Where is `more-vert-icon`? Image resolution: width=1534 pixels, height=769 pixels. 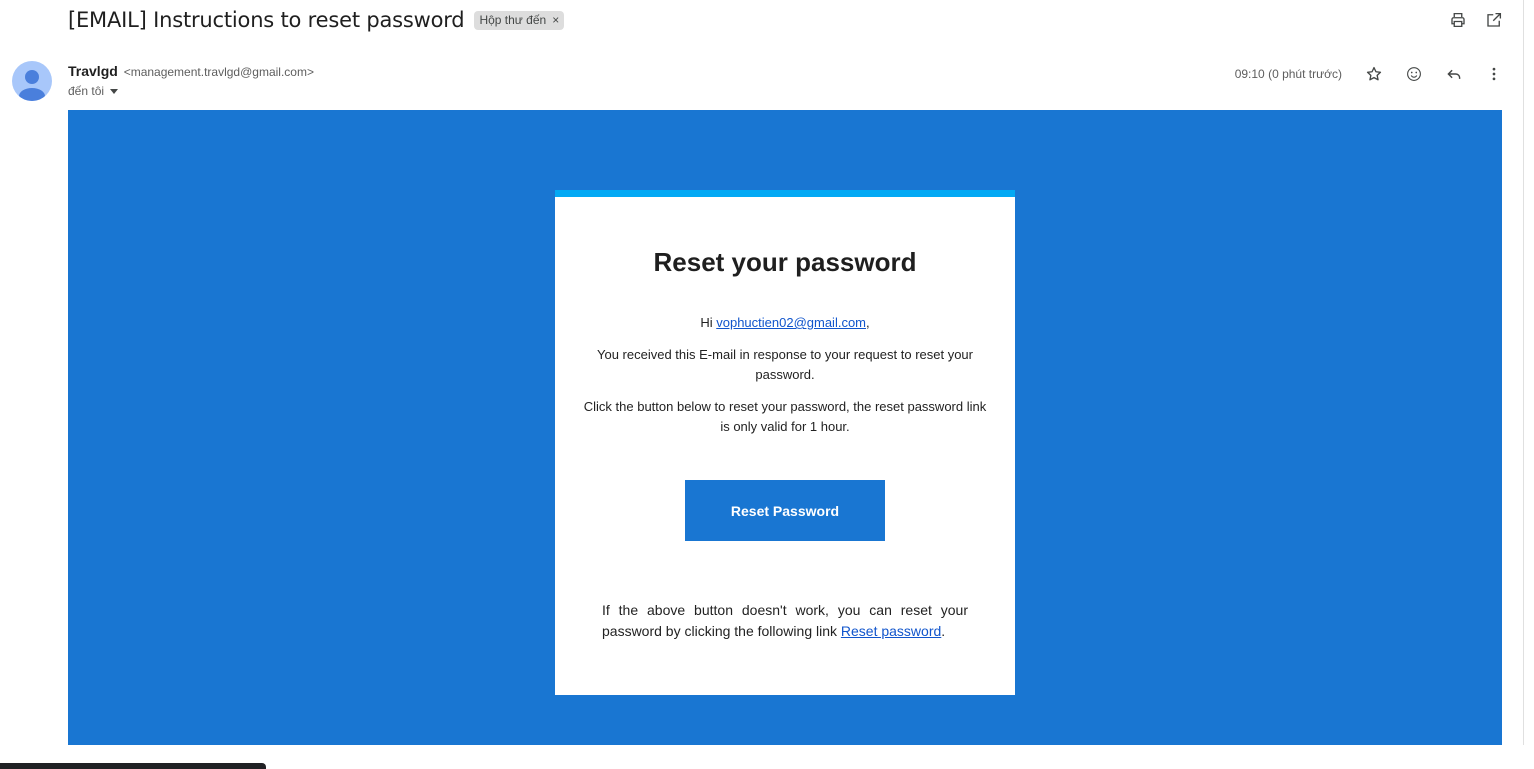 more-vert-icon is located at coordinates (1494, 74).